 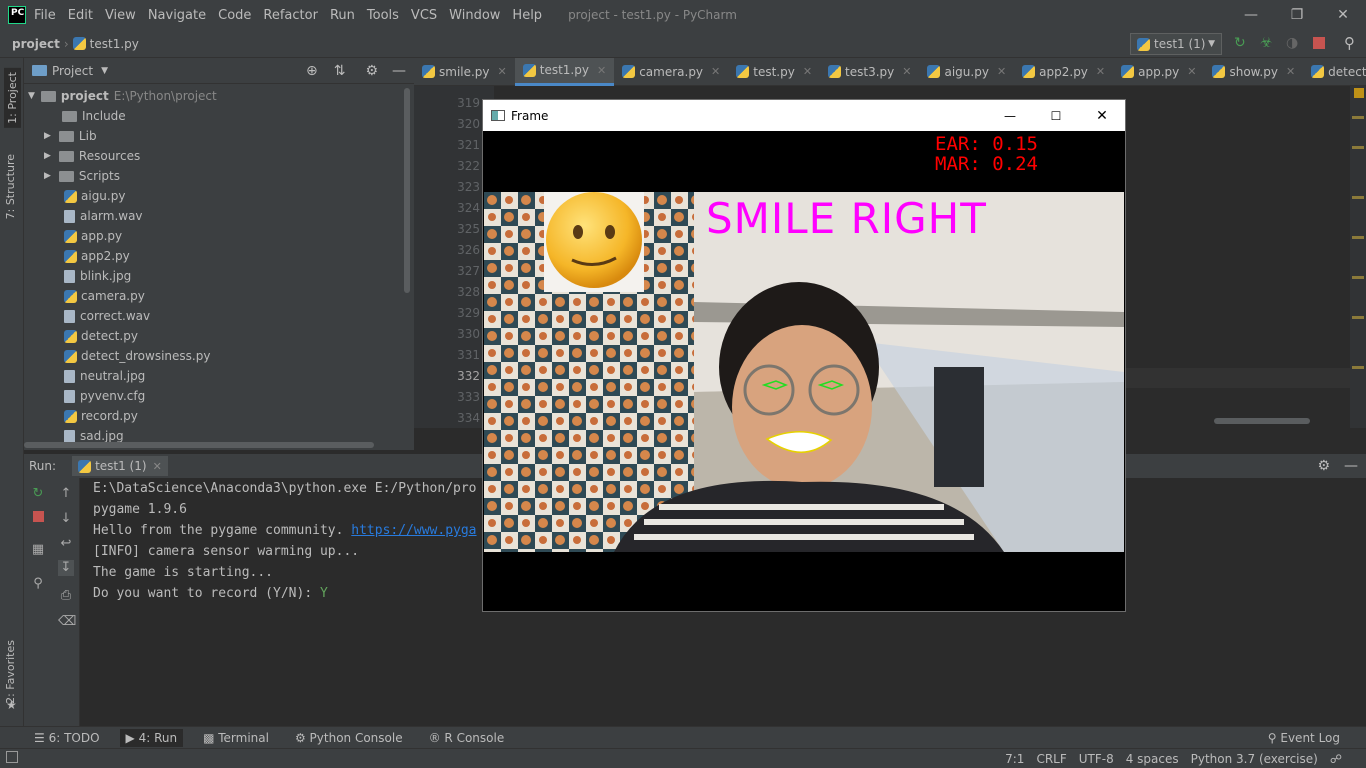 What do you see at coordinates (1254, 759) in the screenshot?
I see `python-interpreter: Python 3.7 (exercise)` at bounding box center [1254, 759].